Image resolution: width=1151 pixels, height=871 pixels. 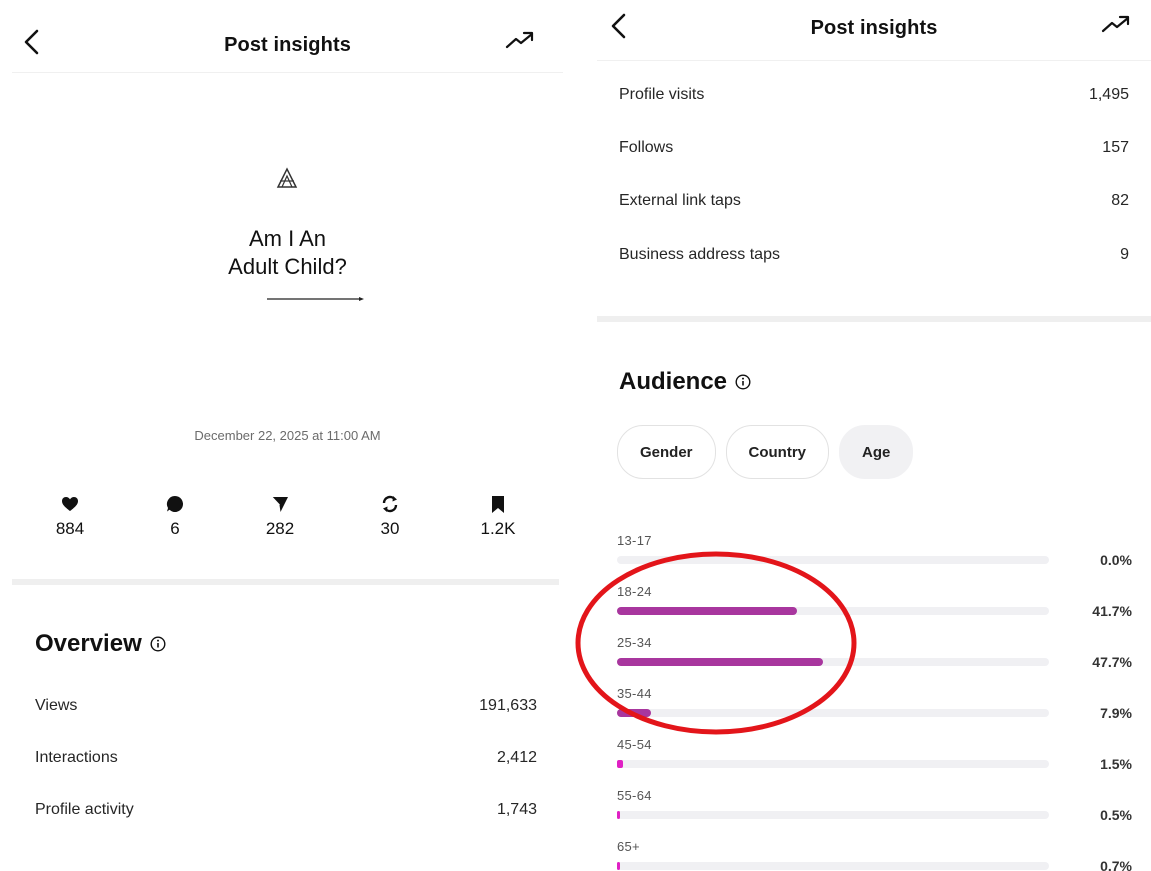 I want to click on tab-country: Country, so click(x=777, y=452).